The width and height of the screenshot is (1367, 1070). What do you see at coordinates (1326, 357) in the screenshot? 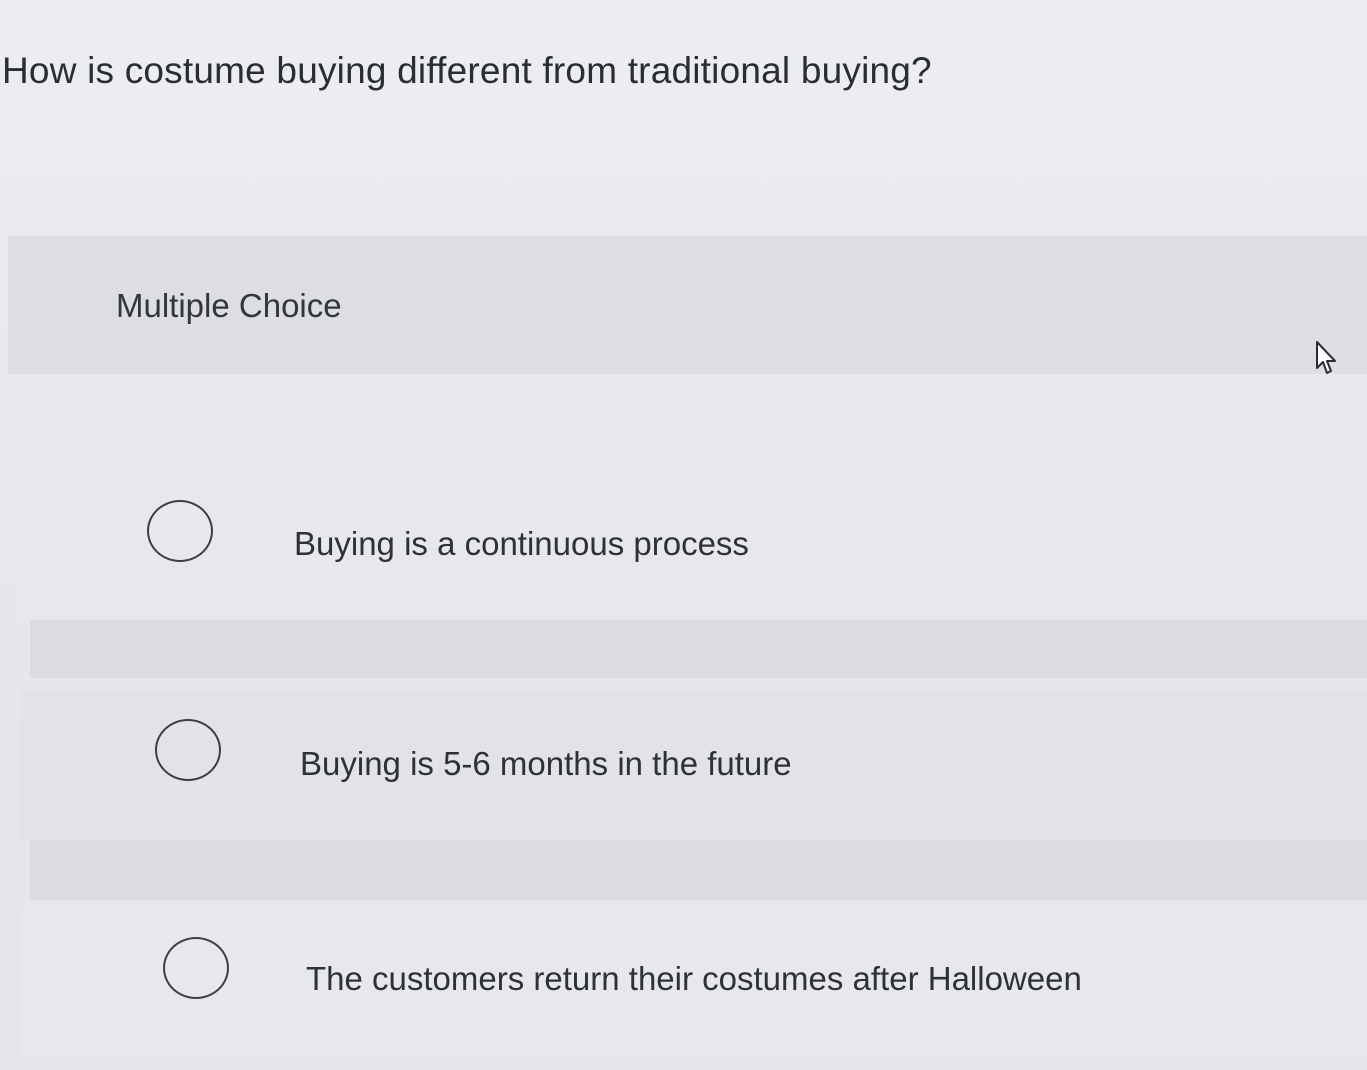
I see `mouse-pointer-icon` at bounding box center [1326, 357].